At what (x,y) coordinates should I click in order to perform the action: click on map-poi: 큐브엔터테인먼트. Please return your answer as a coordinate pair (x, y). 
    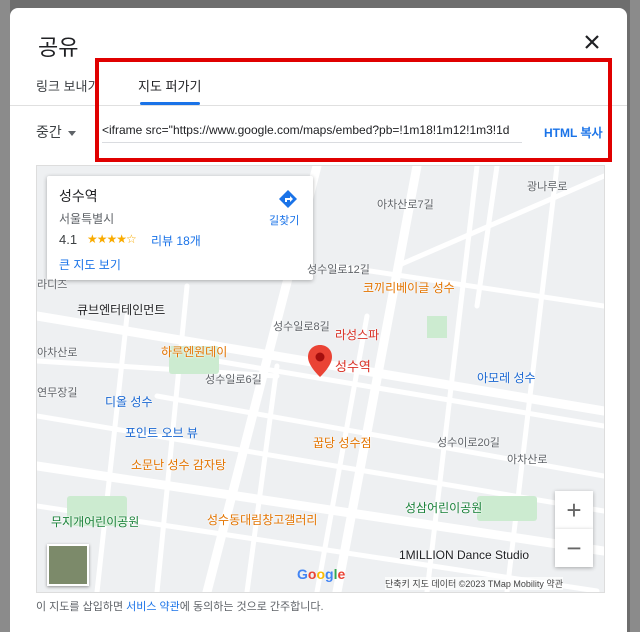
    Looking at the image, I should click on (121, 310).